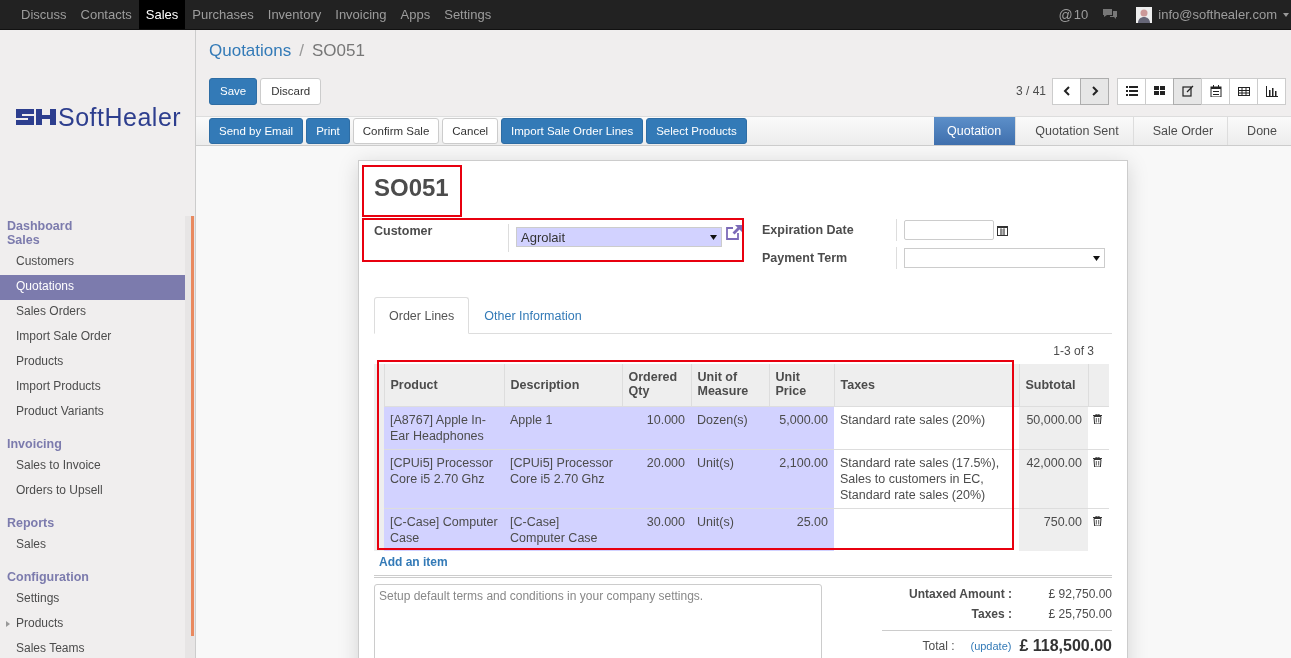  Describe the element at coordinates (44, 14) in the screenshot. I see `app-menu-item: Discuss` at that location.